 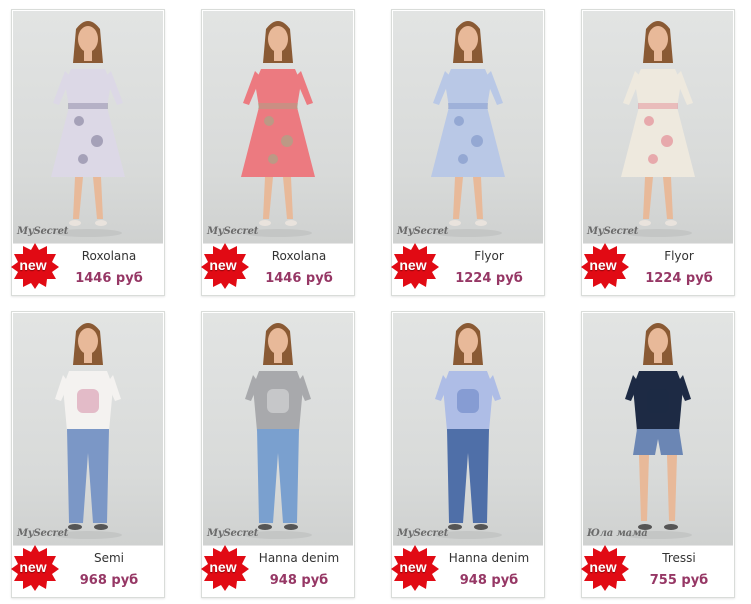 I want to click on brand-watermark: Юла мама, so click(x=617, y=533).